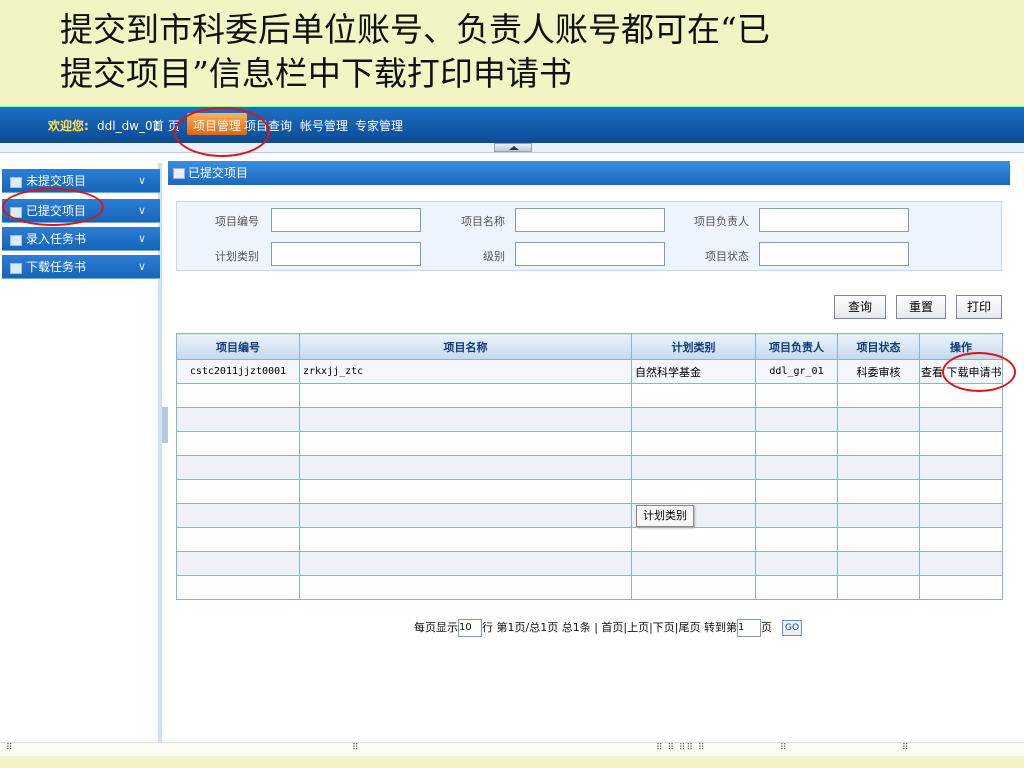 This screenshot has width=1024, height=768. I want to click on annotation-ring-nav, so click(222, 132).